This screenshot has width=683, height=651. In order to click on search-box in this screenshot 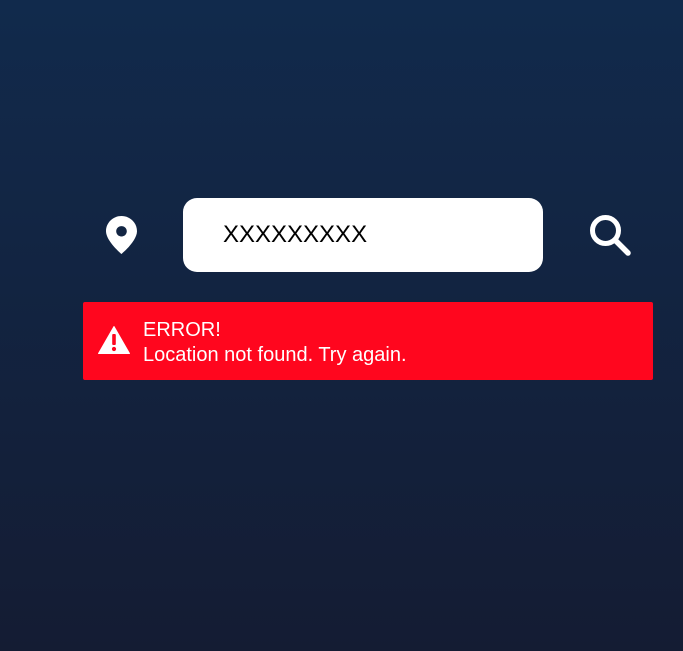, I will do `click(363, 235)`.